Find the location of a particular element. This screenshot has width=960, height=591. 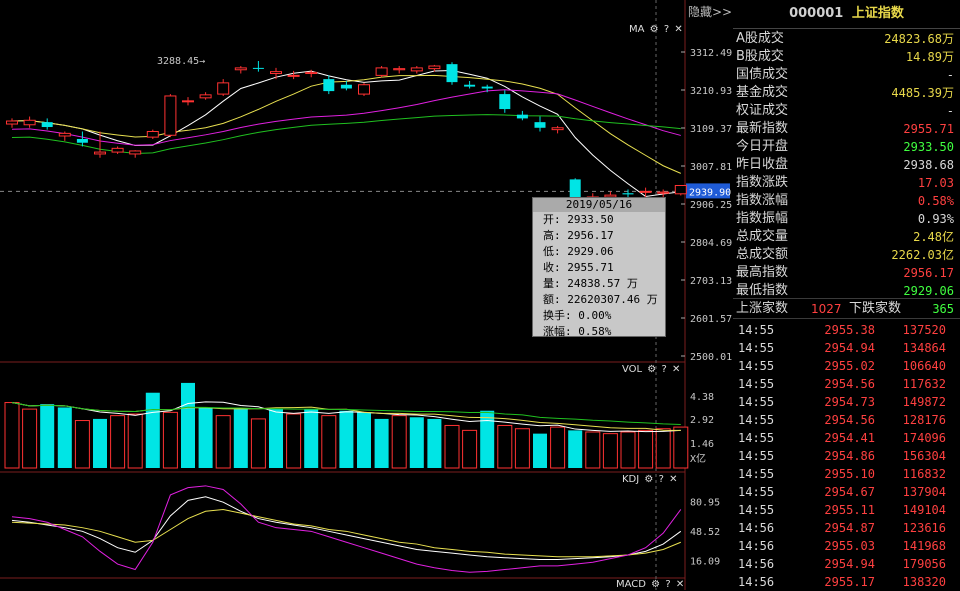

stat-label: 昨日收盘 is located at coordinates (762, 164).